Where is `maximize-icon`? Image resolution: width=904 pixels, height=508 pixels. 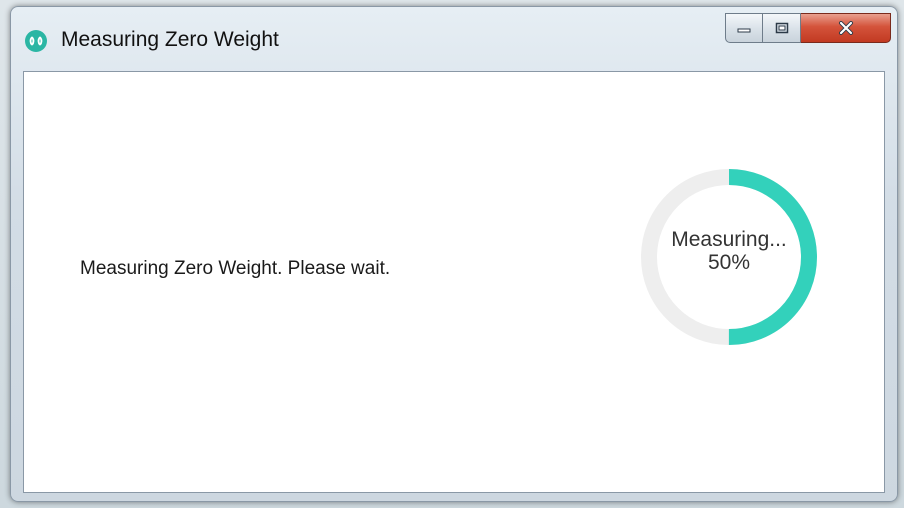 maximize-icon is located at coordinates (781, 28).